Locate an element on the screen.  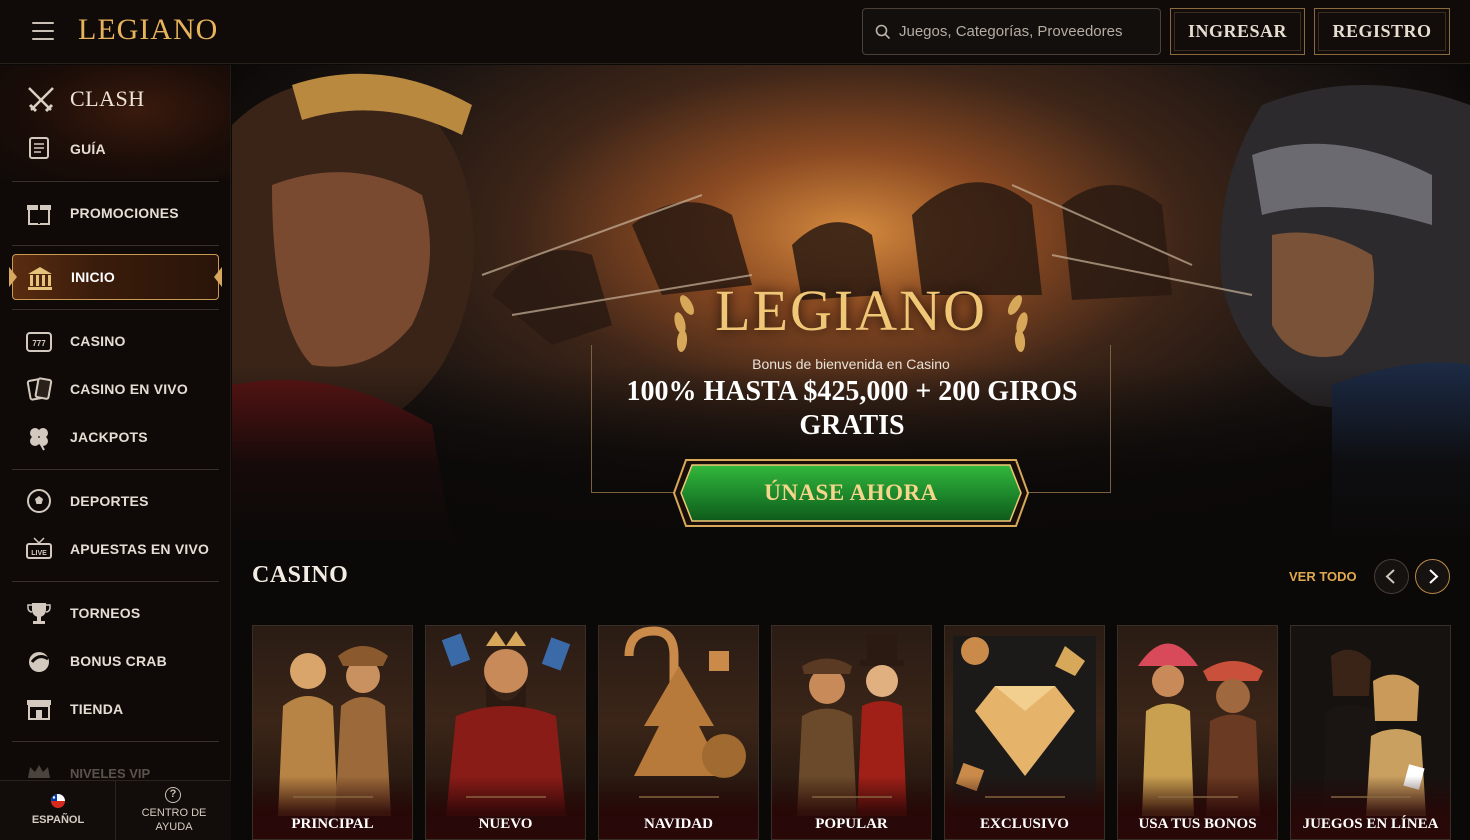
sidebar-item-casino-en-vivo: CASINO EN VIVO is located at coordinates (115, 389).